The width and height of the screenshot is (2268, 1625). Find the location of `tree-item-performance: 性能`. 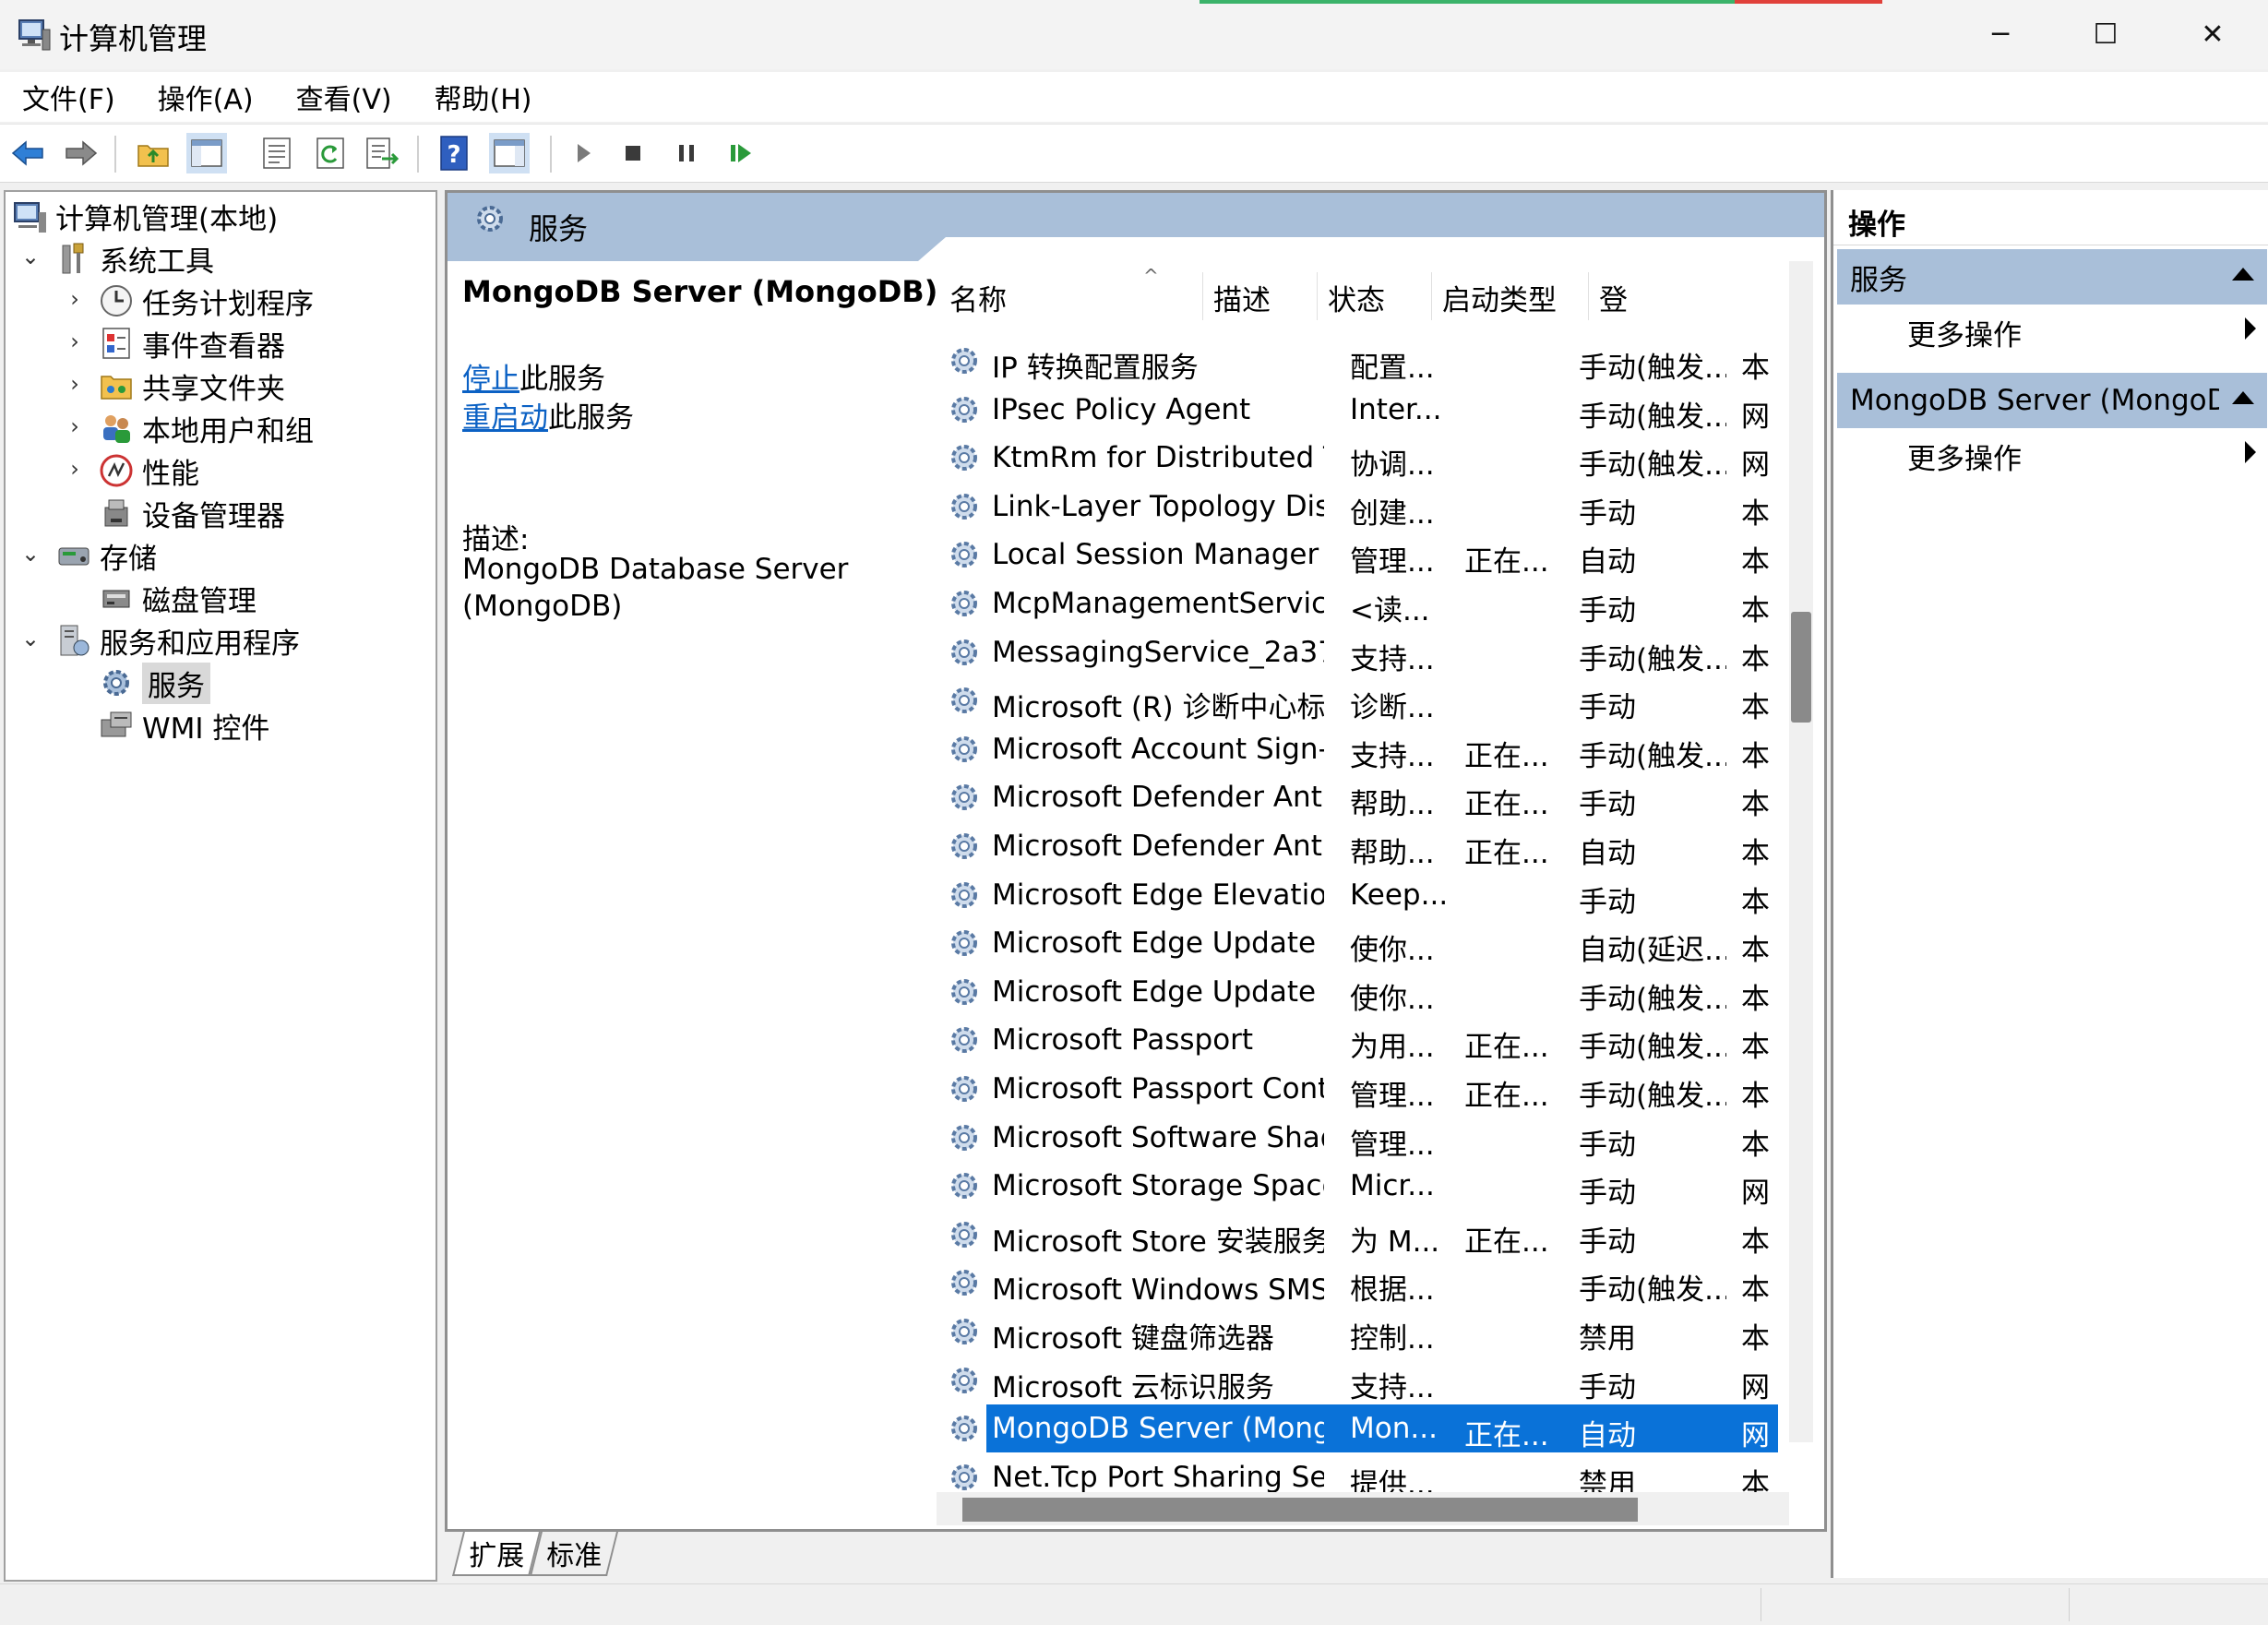

tree-item-performance: 性能 is located at coordinates (149, 471).